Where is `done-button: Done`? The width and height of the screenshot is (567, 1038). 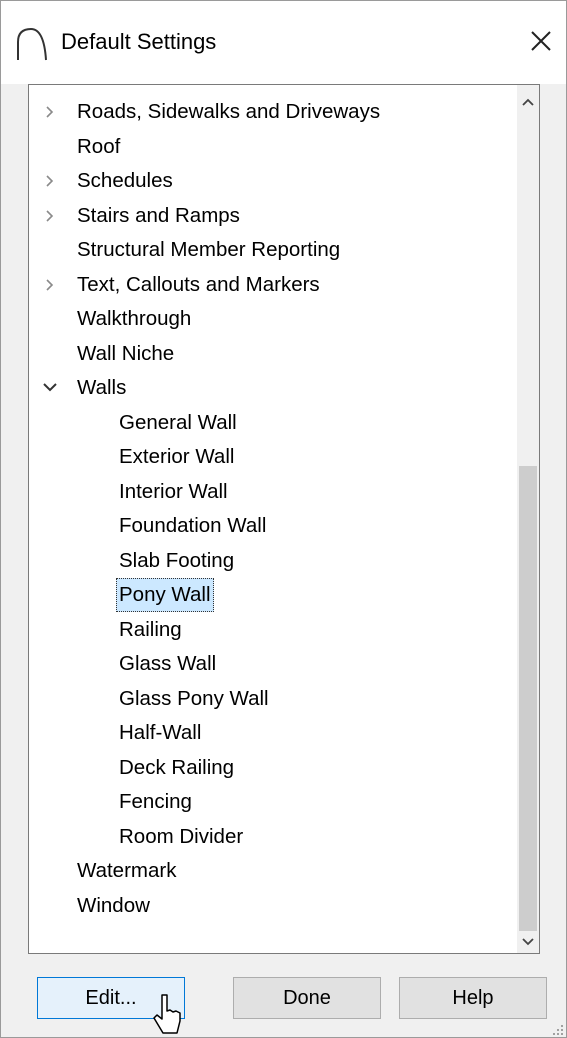
done-button: Done is located at coordinates (307, 998).